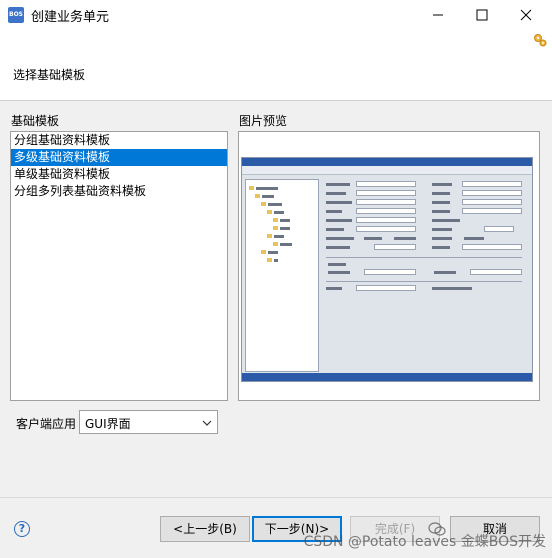 This screenshot has height=558, width=552. Describe the element at coordinates (119, 174) in the screenshot. I see `list-item: 单级基础资料模板` at that location.